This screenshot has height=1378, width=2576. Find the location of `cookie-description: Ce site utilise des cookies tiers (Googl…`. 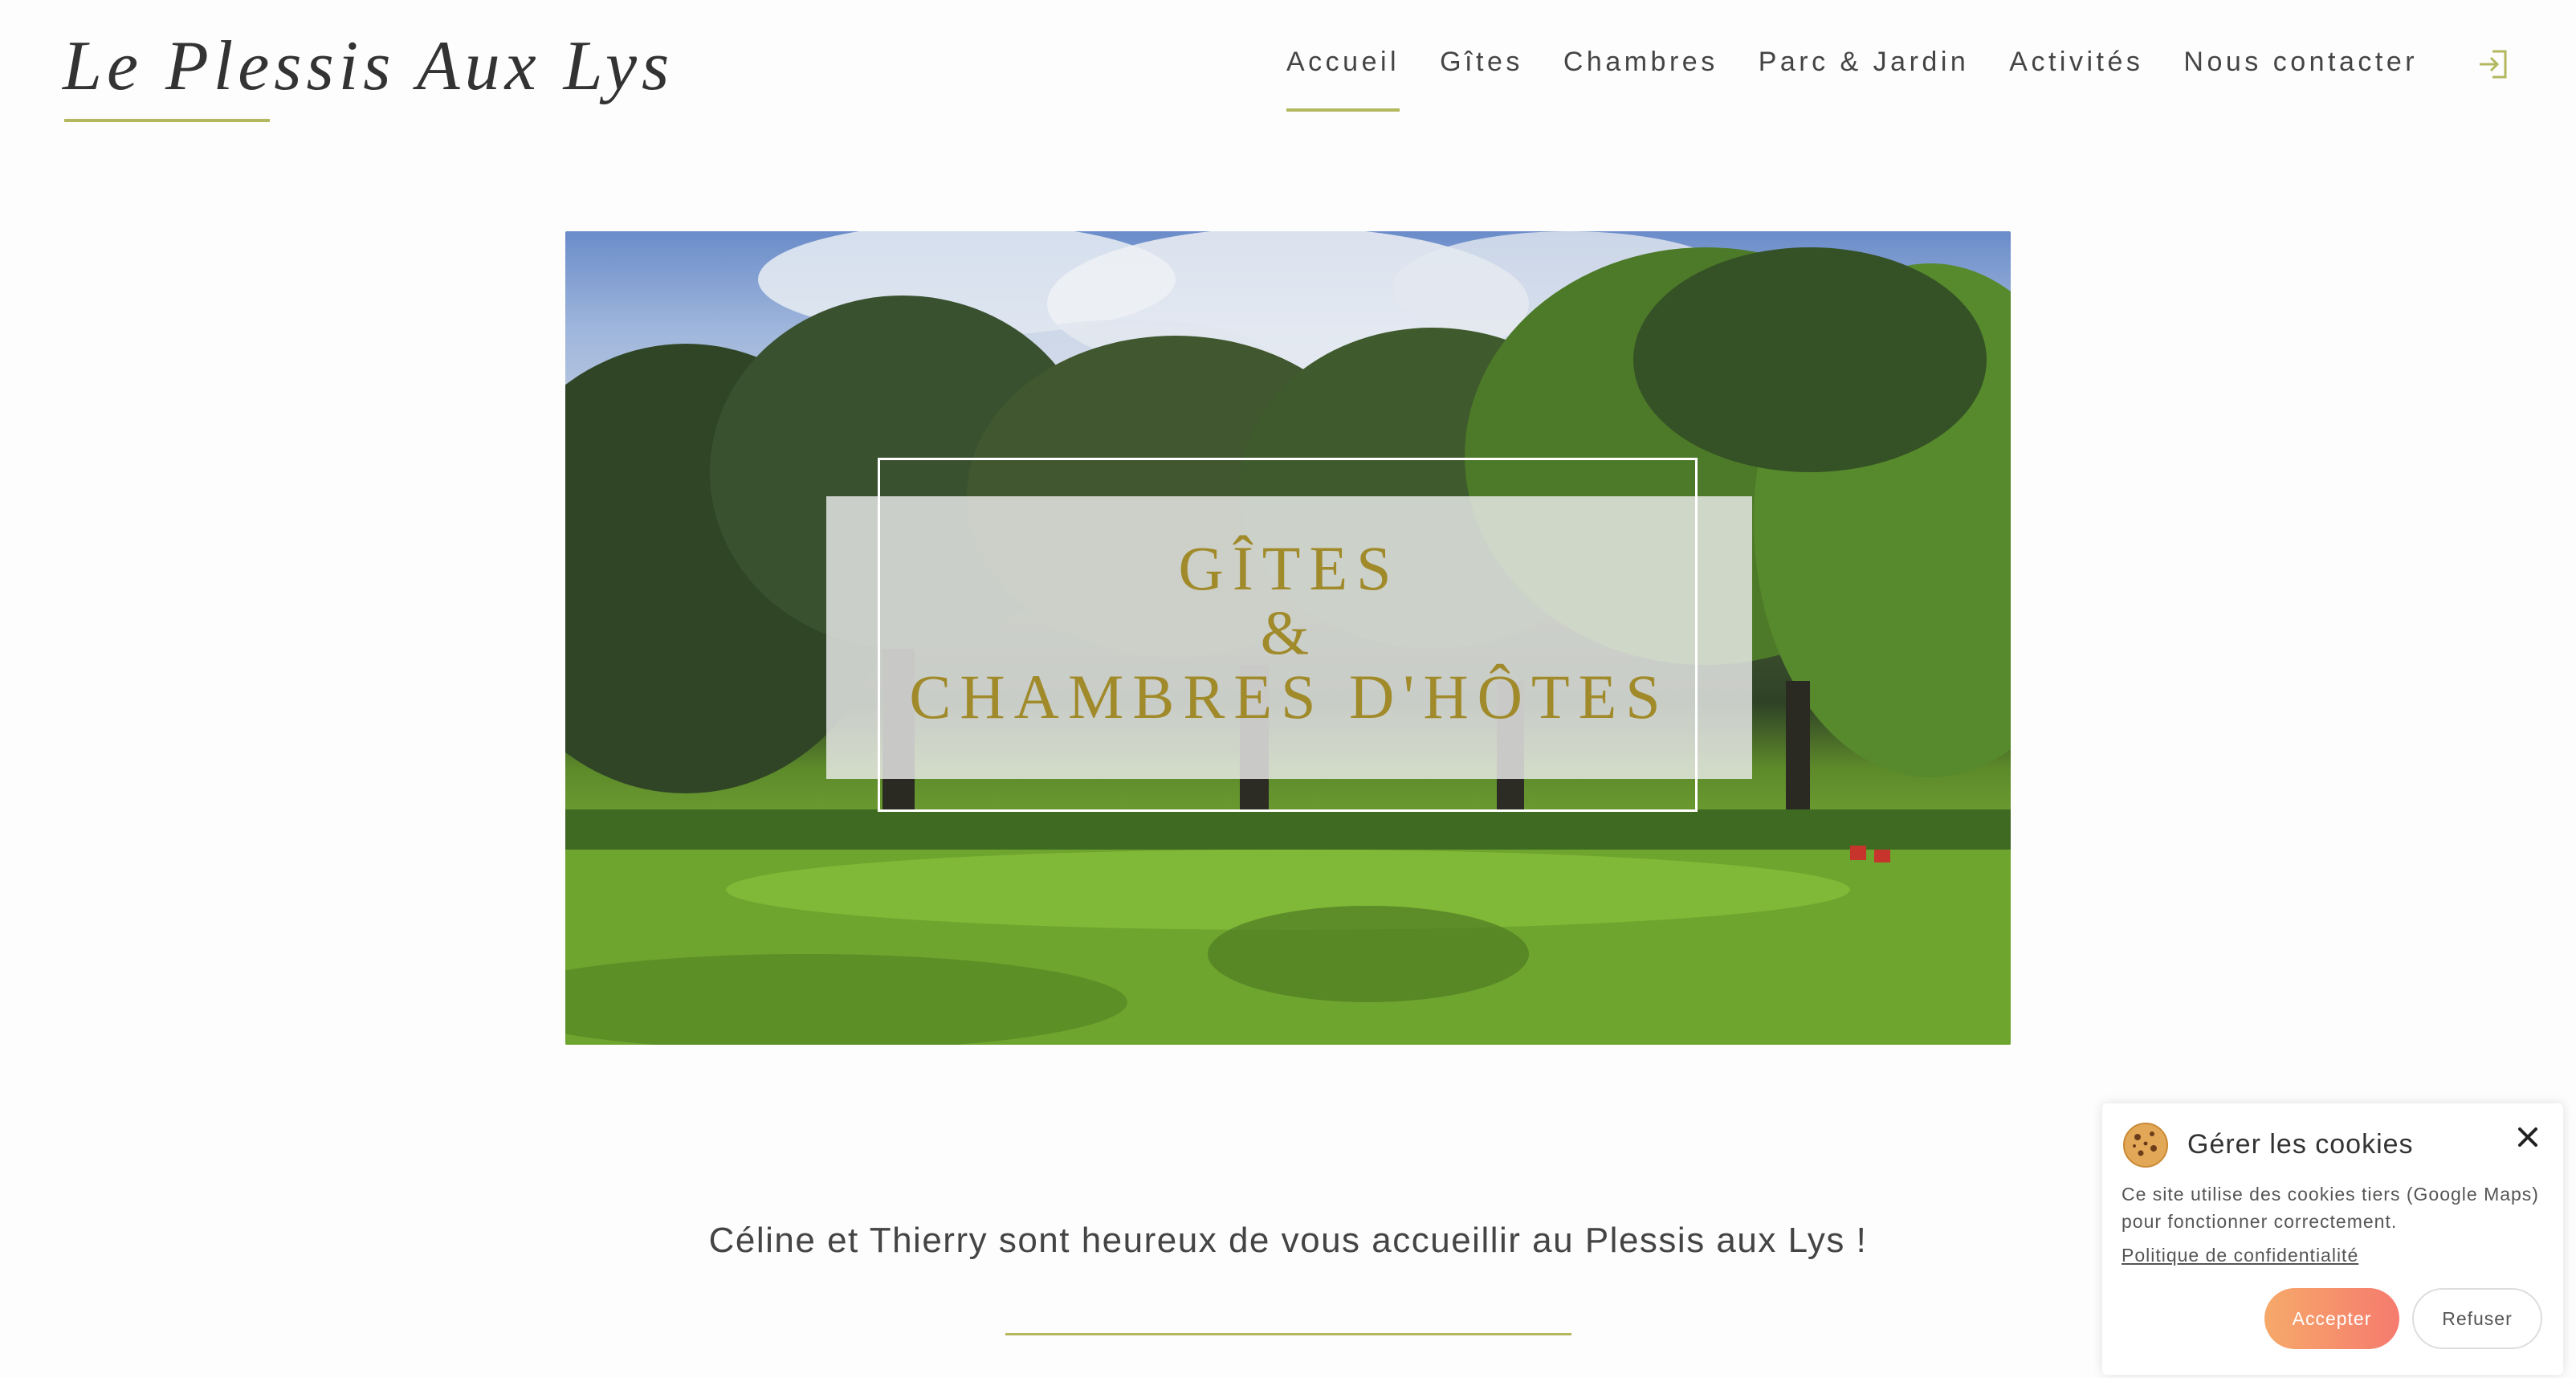

cookie-description: Ce site utilise des cookies tiers (Googl… is located at coordinates (2330, 1208).